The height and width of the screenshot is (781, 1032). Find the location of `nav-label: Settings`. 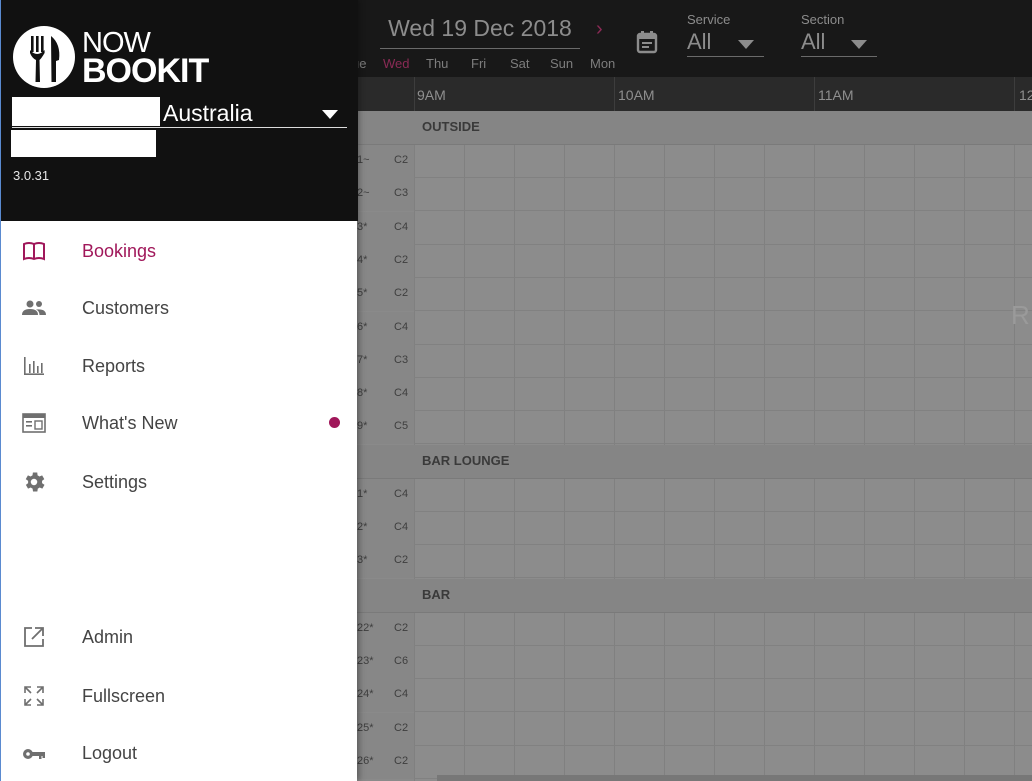

nav-label: Settings is located at coordinates (115, 482).